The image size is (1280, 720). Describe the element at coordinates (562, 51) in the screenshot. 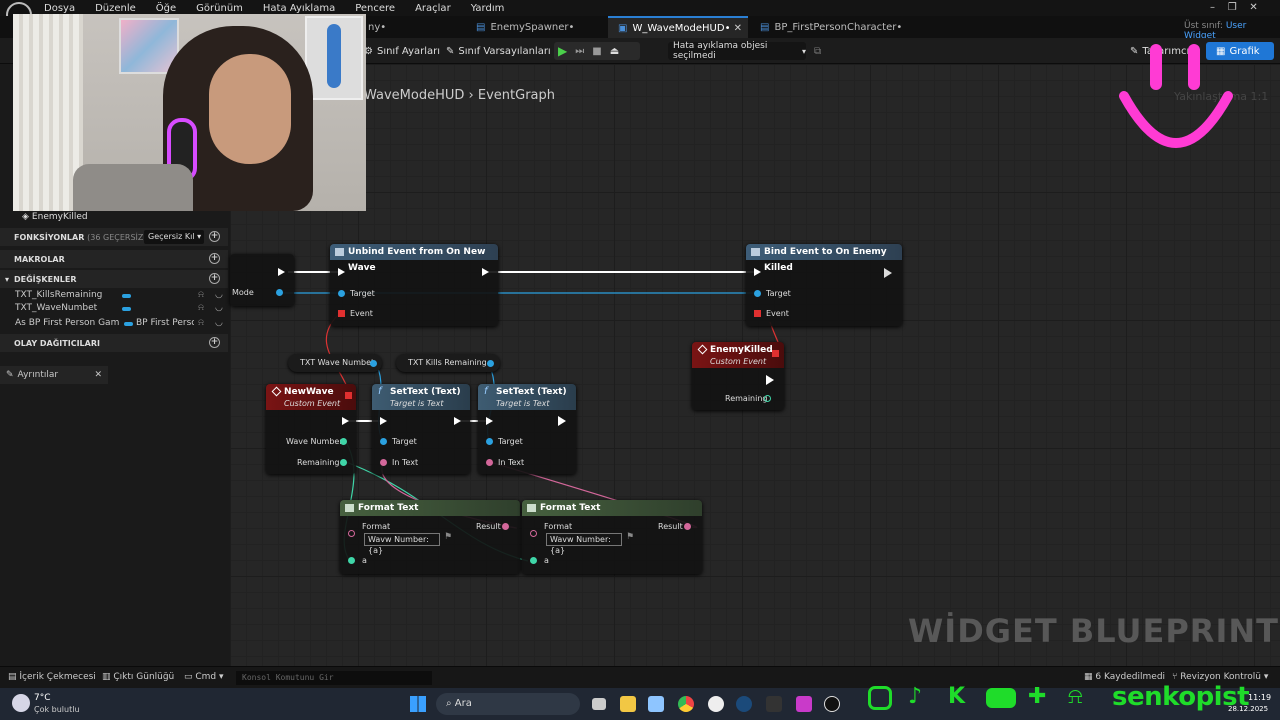

I see `play-icon: ▶` at that location.